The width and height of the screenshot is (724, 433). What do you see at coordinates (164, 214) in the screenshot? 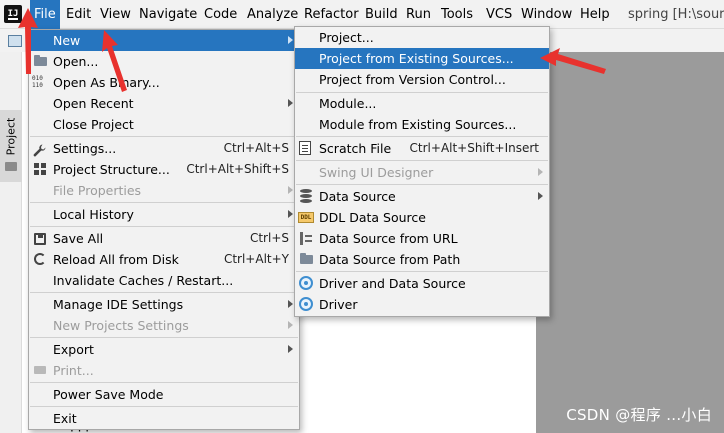
I see `file-menu-local-history: Local History` at bounding box center [164, 214].